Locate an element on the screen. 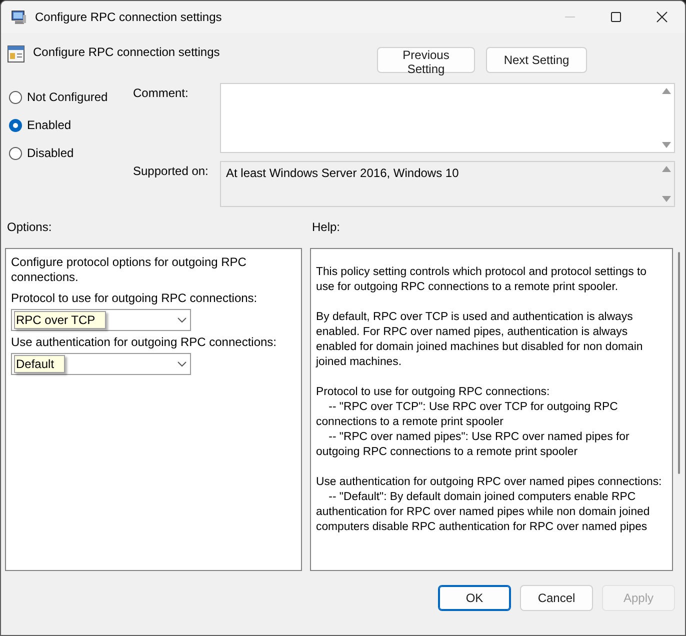  field-label: Protocol to use for outgoing RPC connections: is located at coordinates (134, 298).